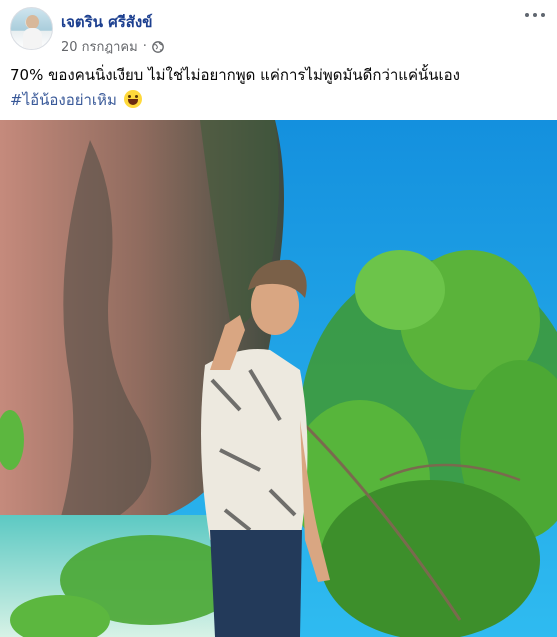 Image resolution: width=557 pixels, height=637 pixels. I want to click on more-options-button, so click(535, 15).